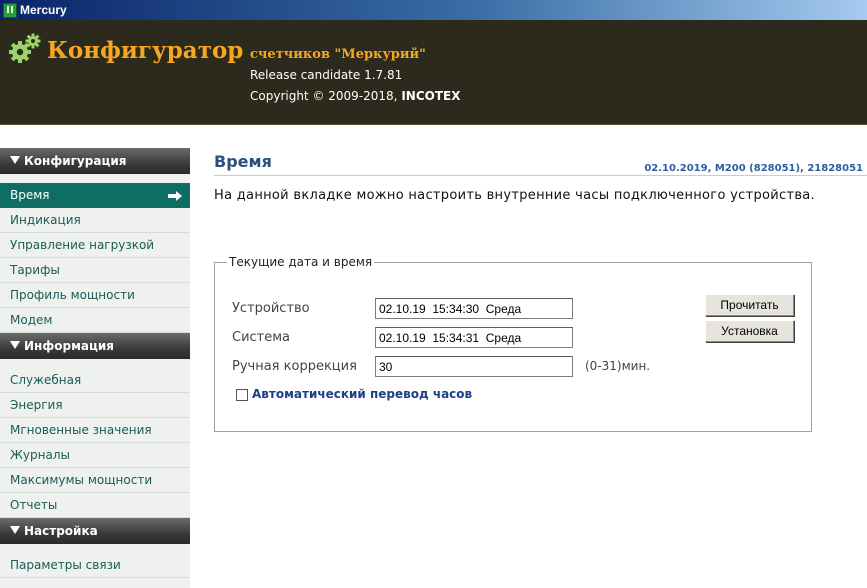 Image resolution: width=867 pixels, height=588 pixels. I want to click on sidebar-item-service: Служебная, so click(95, 380).